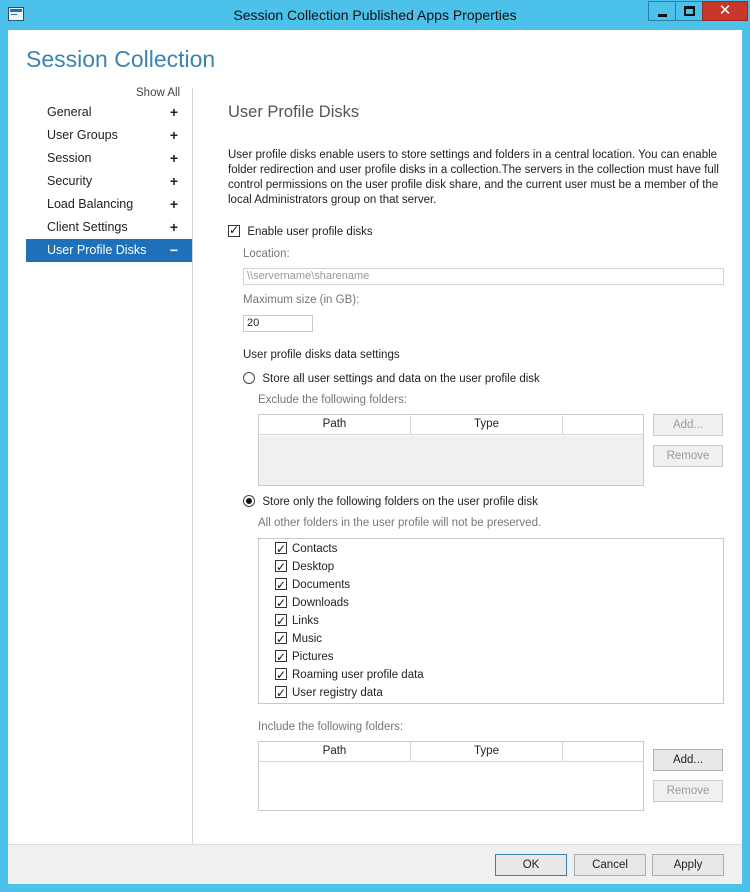 The height and width of the screenshot is (892, 750). Describe the element at coordinates (69, 112) in the screenshot. I see `sidebar-item-label: General` at that location.